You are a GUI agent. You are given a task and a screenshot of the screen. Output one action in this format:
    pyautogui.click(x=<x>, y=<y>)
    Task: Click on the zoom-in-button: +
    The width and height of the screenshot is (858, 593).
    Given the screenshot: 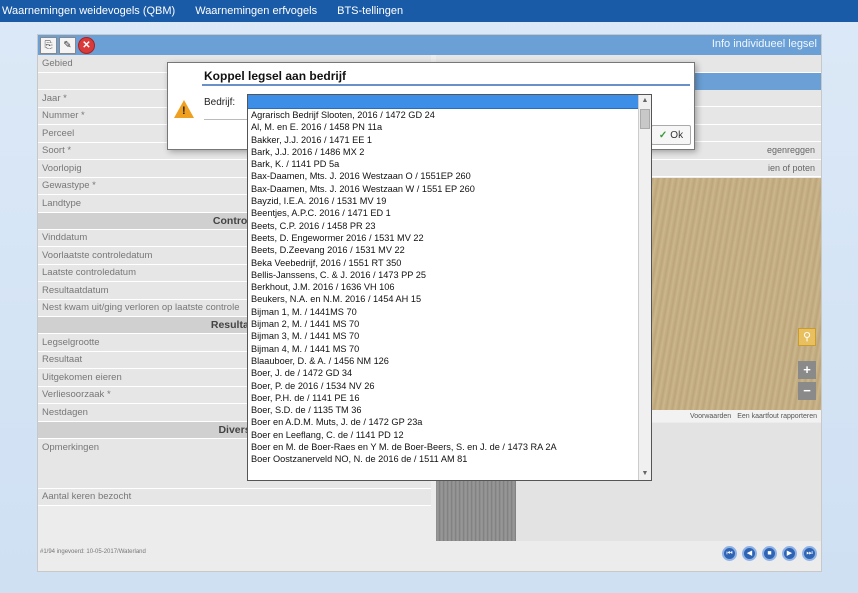 What is the action you would take?
    pyautogui.click(x=807, y=370)
    